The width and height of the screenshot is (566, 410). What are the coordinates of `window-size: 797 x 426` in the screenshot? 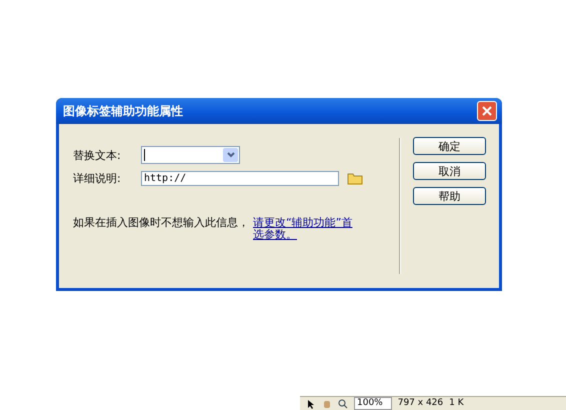 It's located at (421, 403).